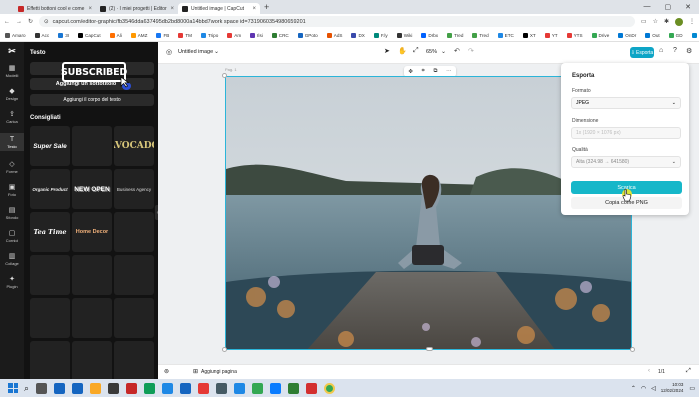 This screenshot has width=699, height=397. I want to click on powerpoint-icon, so click(204, 388).